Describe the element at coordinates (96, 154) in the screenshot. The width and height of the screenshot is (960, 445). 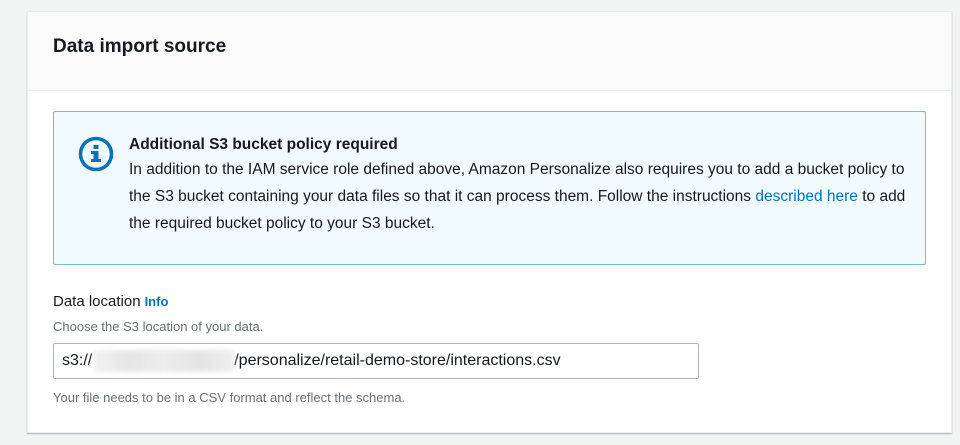
I see `info-circle-icon` at that location.